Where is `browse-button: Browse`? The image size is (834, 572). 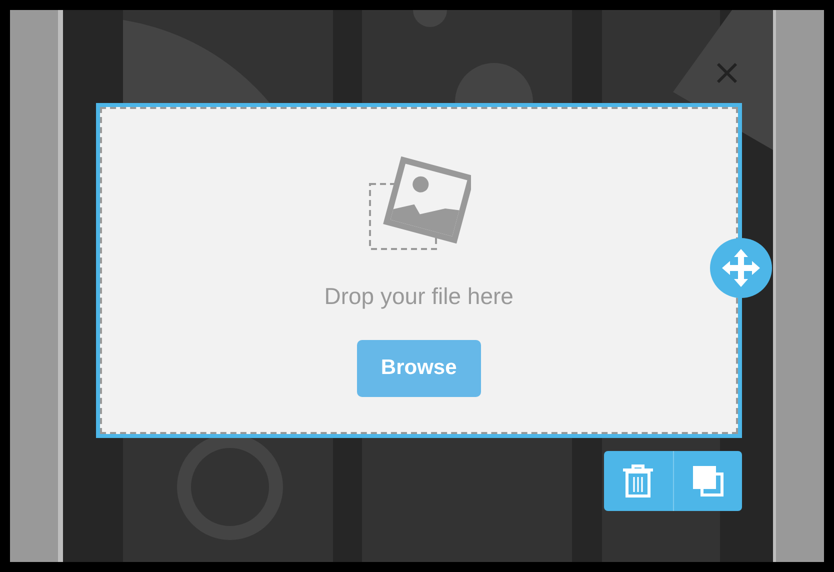 browse-button: Browse is located at coordinates (418, 368).